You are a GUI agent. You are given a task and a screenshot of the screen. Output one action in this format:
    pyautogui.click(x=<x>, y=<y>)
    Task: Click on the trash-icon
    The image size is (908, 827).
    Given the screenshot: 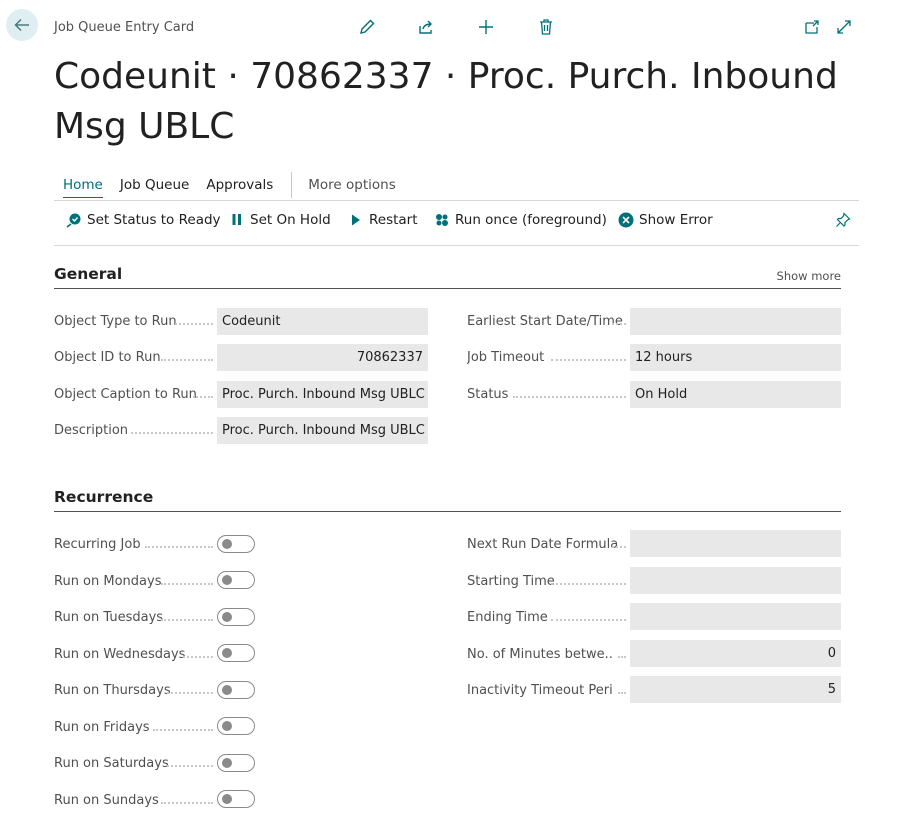 What is the action you would take?
    pyautogui.click(x=546, y=27)
    